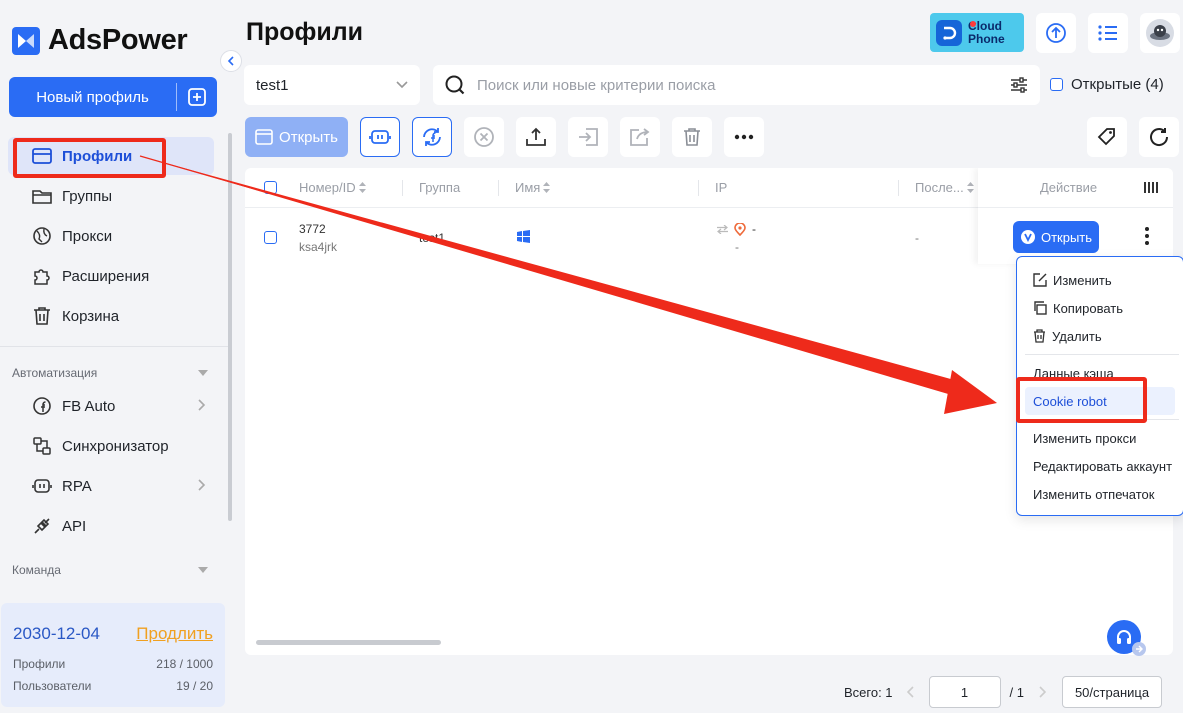  Describe the element at coordinates (754, 229) in the screenshot. I see `row-ip-value: -` at that location.